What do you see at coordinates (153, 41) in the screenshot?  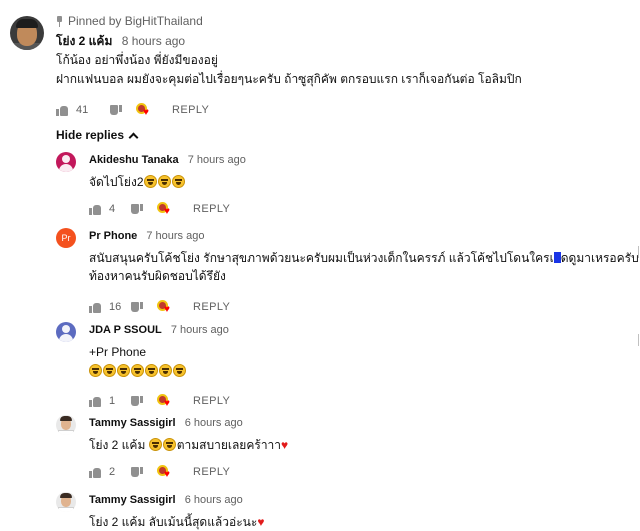 I see `comment-time: 8 hours ago` at bounding box center [153, 41].